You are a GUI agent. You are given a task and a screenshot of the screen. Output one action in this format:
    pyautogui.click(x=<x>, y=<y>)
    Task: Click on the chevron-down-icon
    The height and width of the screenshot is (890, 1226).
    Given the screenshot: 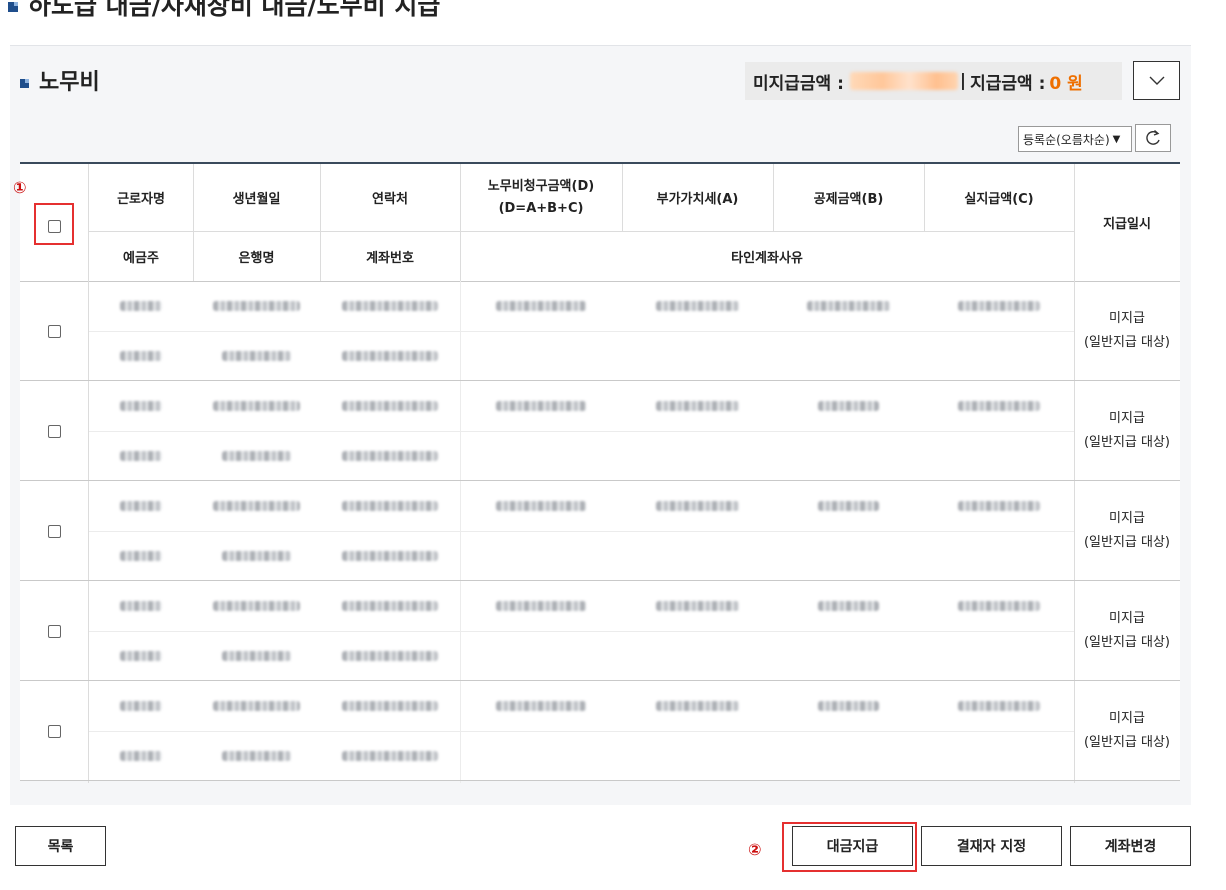 What is the action you would take?
    pyautogui.click(x=1156, y=80)
    